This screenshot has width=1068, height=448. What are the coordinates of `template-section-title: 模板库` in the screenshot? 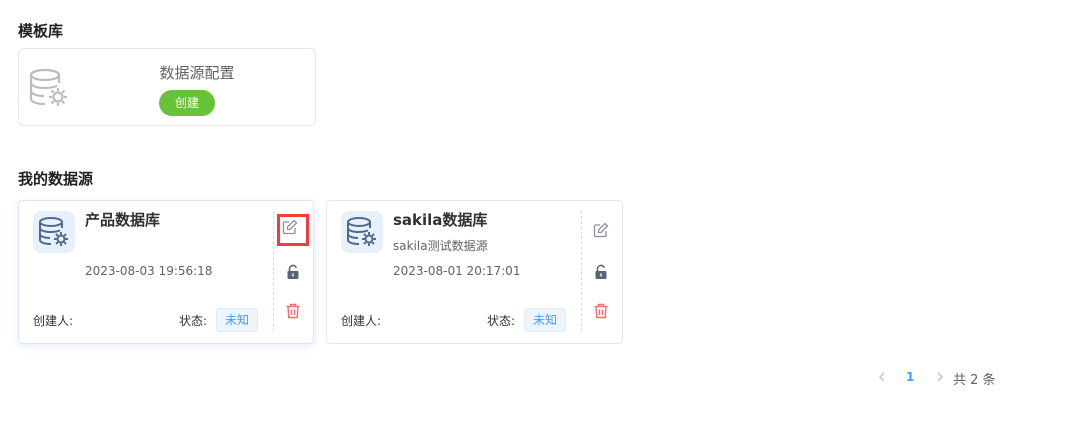 It's located at (41, 31).